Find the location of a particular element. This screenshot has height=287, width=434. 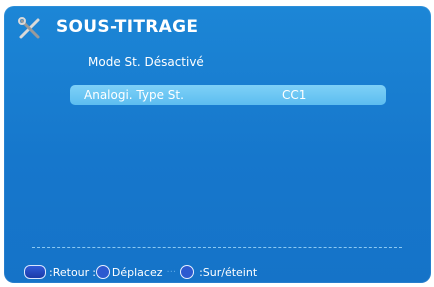

tools-icon is located at coordinates (29, 28).